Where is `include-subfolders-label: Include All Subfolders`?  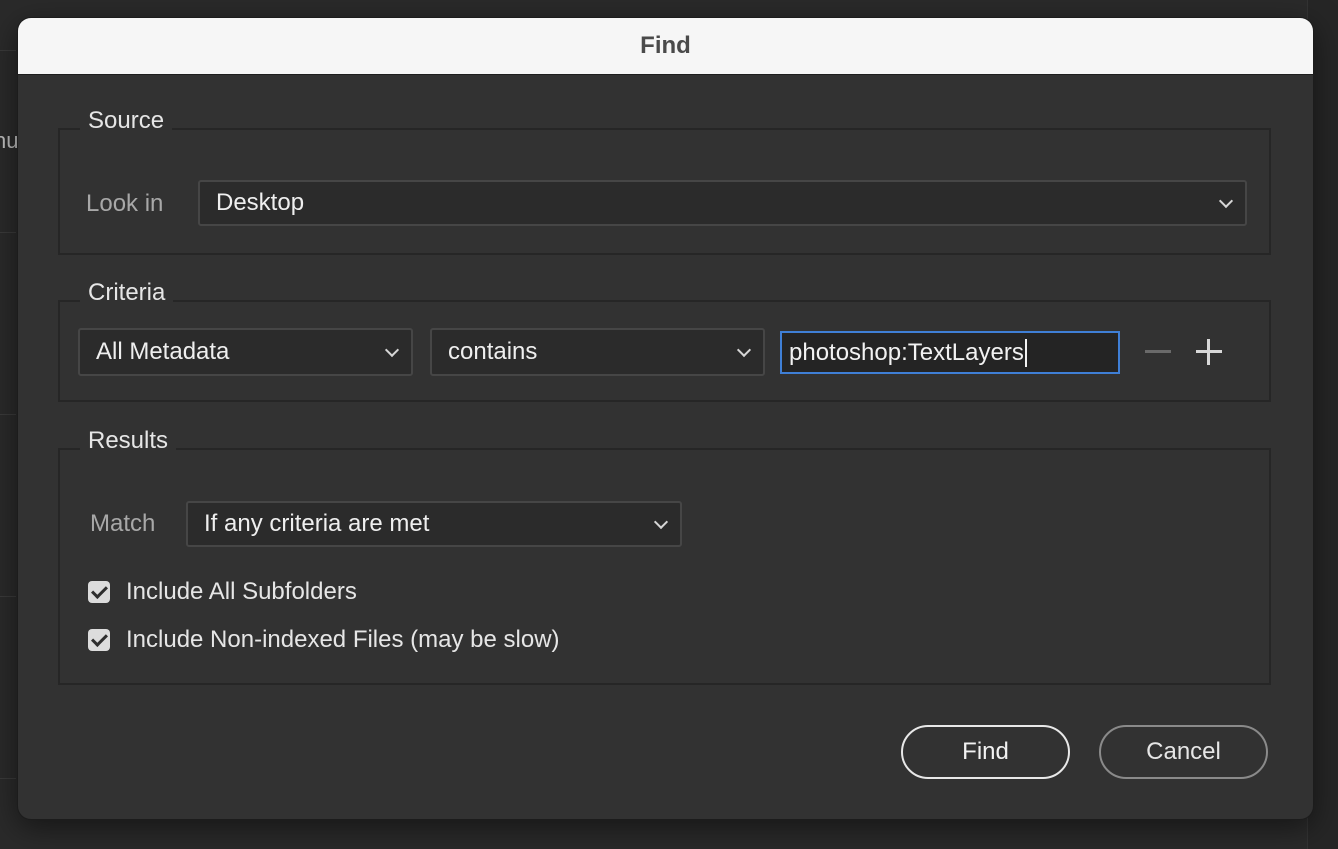
include-subfolders-label: Include All Subfolders is located at coordinates (241, 592).